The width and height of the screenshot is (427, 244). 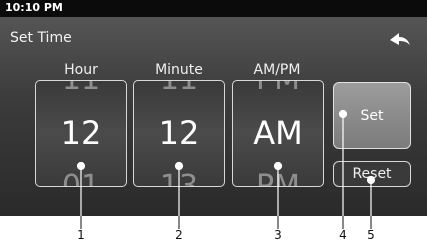 I want to click on ampm-spinner: PM AM PM, so click(x=278, y=133).